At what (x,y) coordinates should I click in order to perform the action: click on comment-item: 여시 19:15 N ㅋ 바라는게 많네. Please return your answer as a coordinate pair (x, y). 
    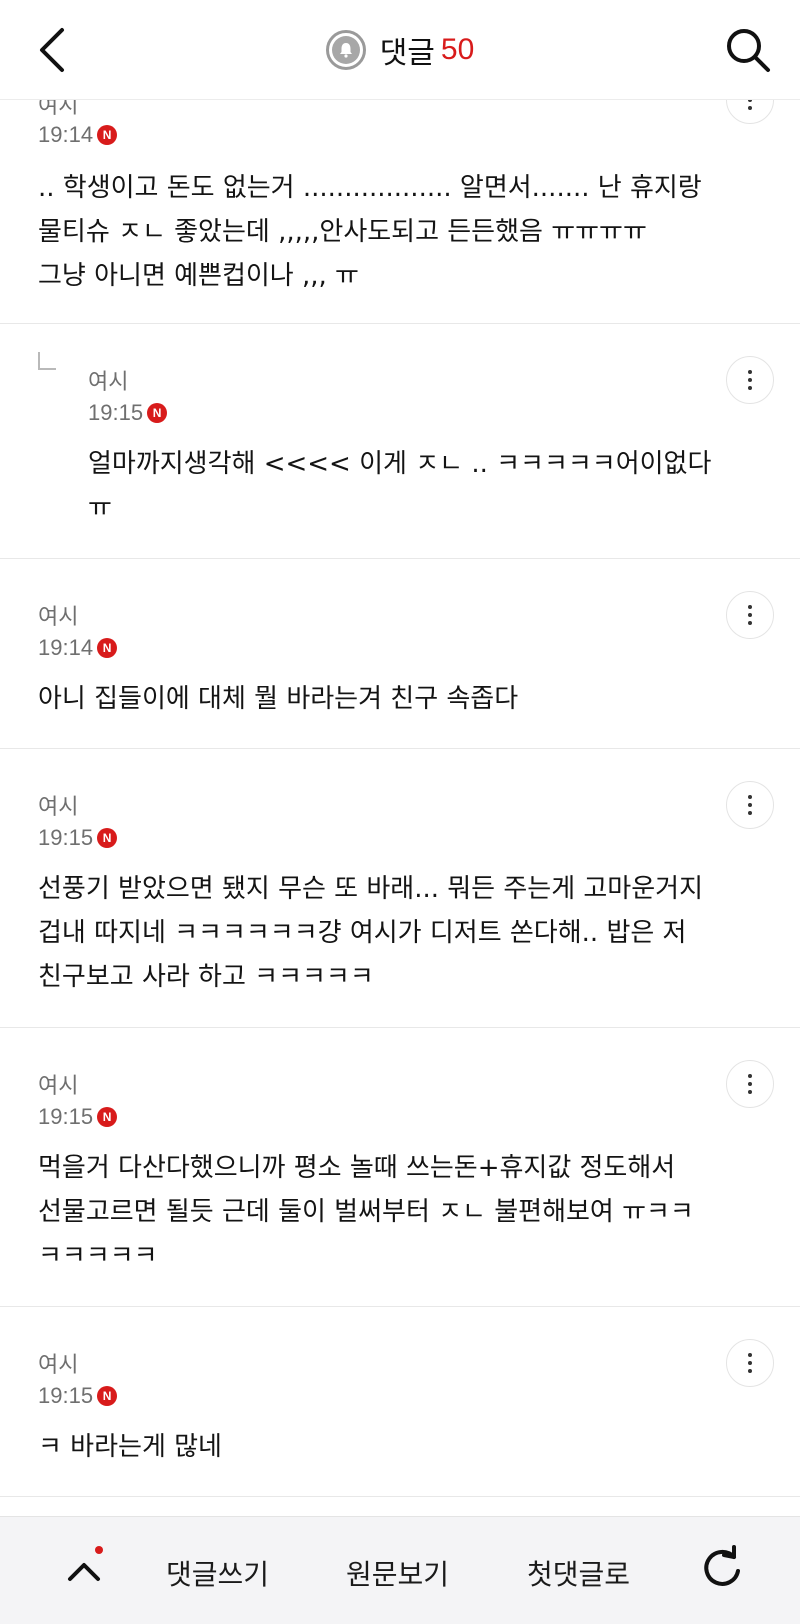
    Looking at the image, I should click on (400, 1402).